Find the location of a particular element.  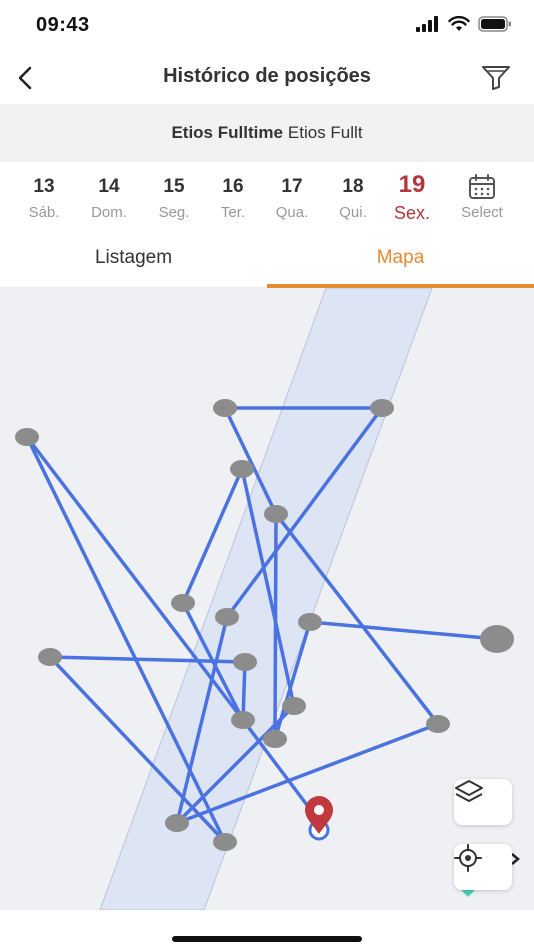

status-icons is located at coordinates (464, 24).